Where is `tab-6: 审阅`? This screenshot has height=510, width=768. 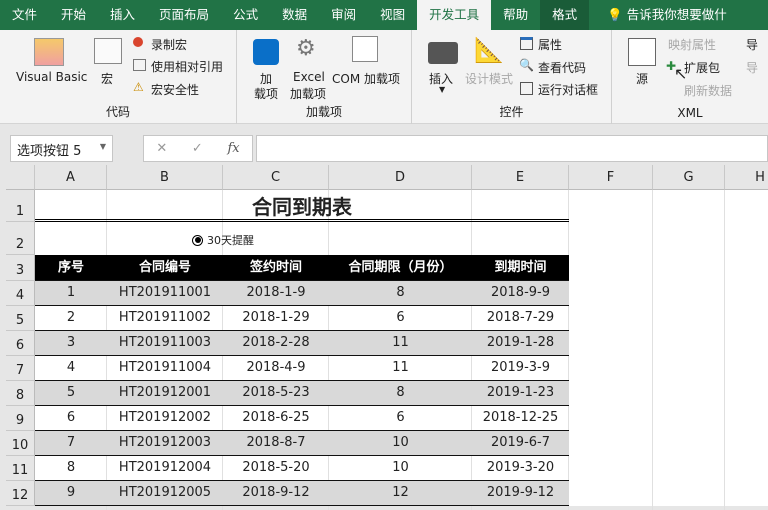 tab-6: 审阅 is located at coordinates (343, 15).